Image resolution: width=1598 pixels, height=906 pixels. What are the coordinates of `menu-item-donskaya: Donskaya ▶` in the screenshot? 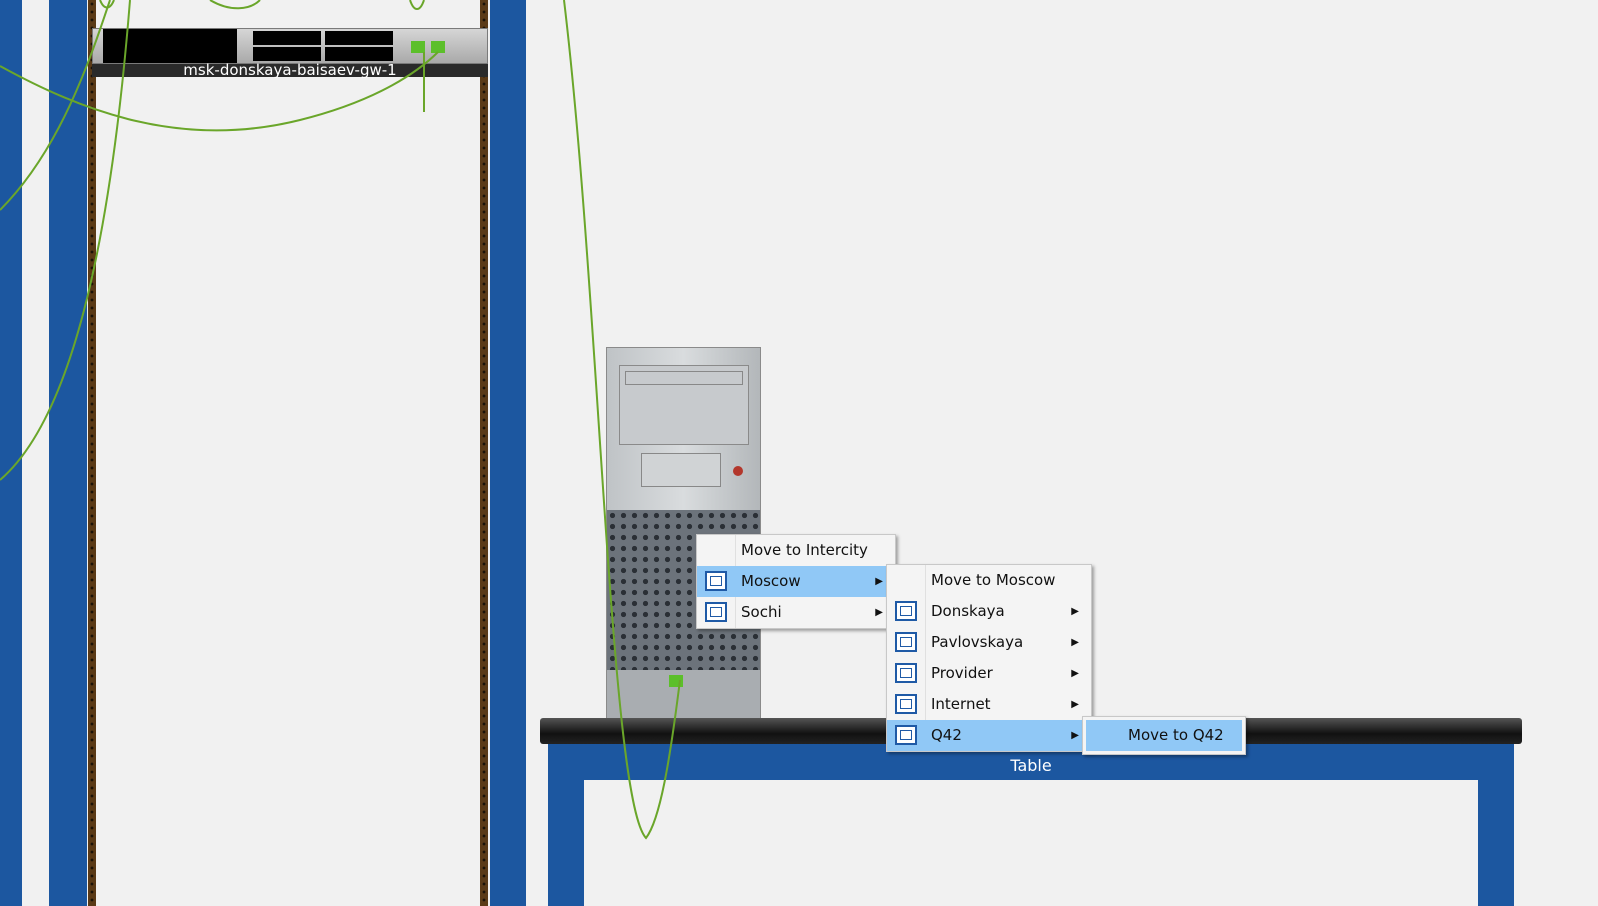 It's located at (989, 611).